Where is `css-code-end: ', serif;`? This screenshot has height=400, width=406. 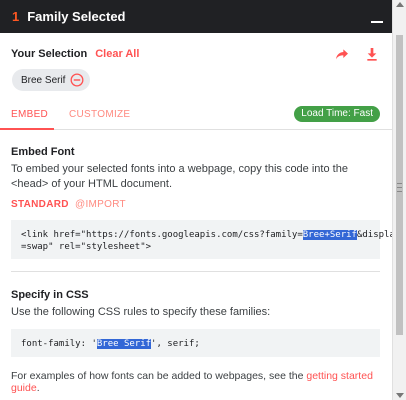
css-code-end: ', serif; is located at coordinates (175, 344).